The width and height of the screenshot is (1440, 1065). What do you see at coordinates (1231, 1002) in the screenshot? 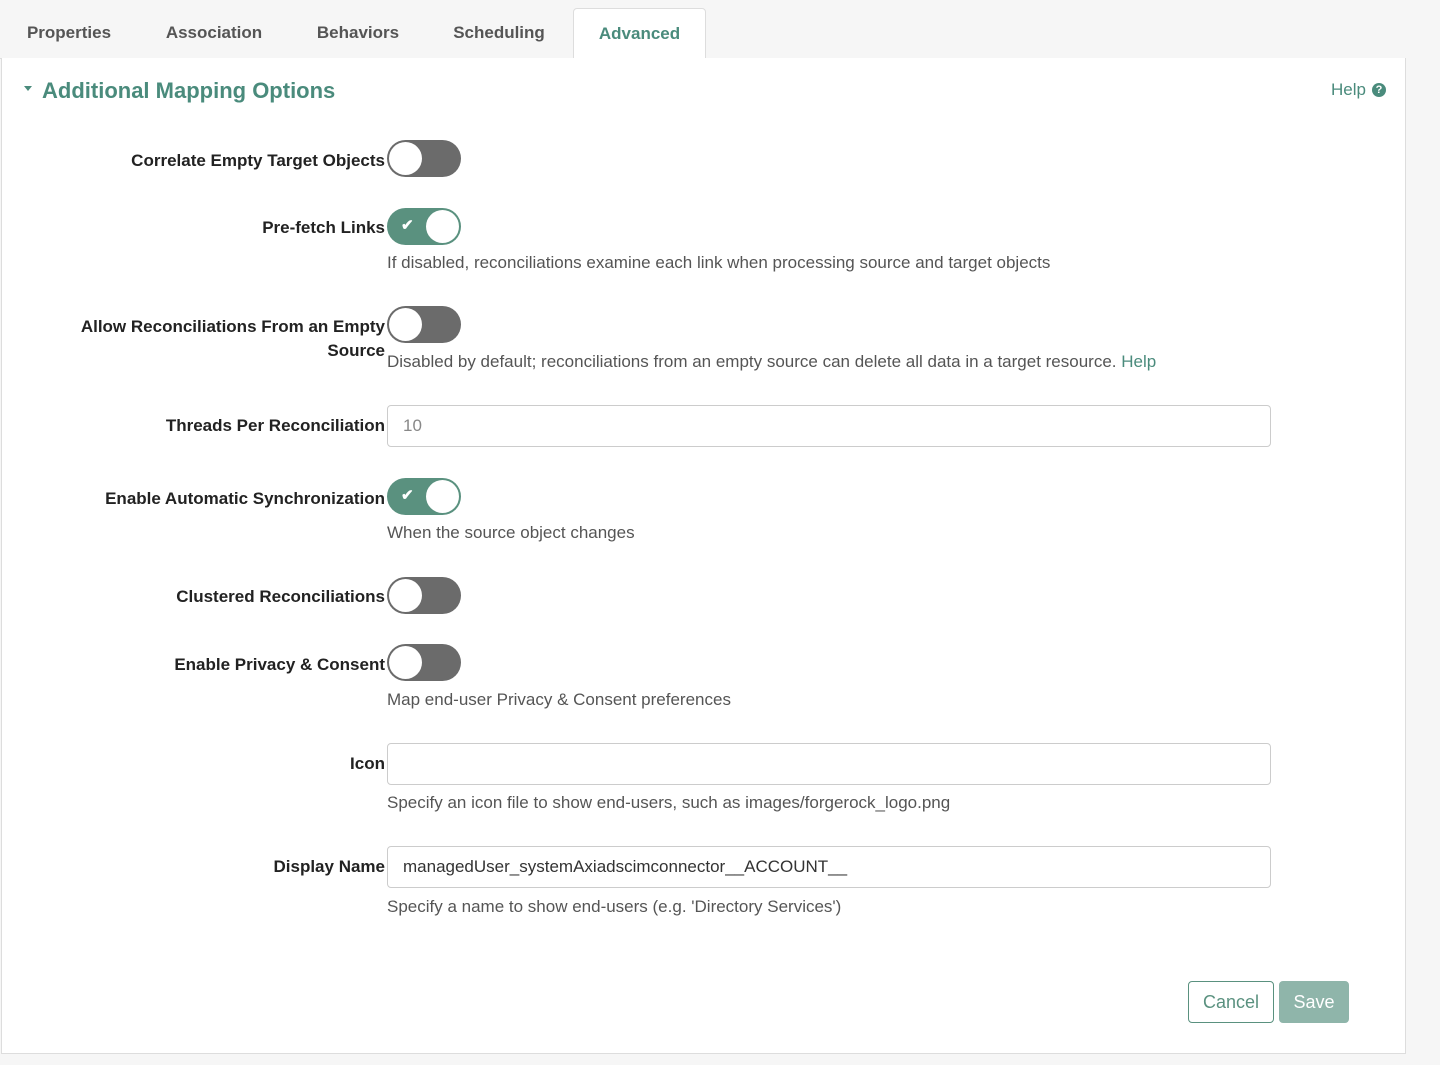
I see `cancel-button: Cancel` at bounding box center [1231, 1002].